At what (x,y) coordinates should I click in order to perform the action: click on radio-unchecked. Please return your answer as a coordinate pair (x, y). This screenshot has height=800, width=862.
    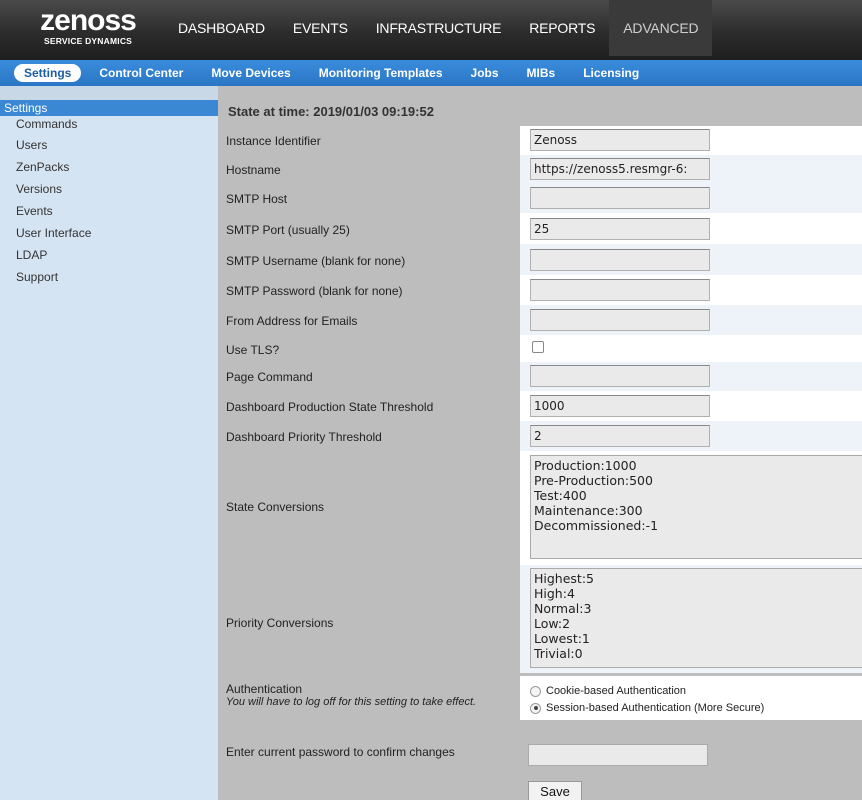
    Looking at the image, I should click on (535, 691).